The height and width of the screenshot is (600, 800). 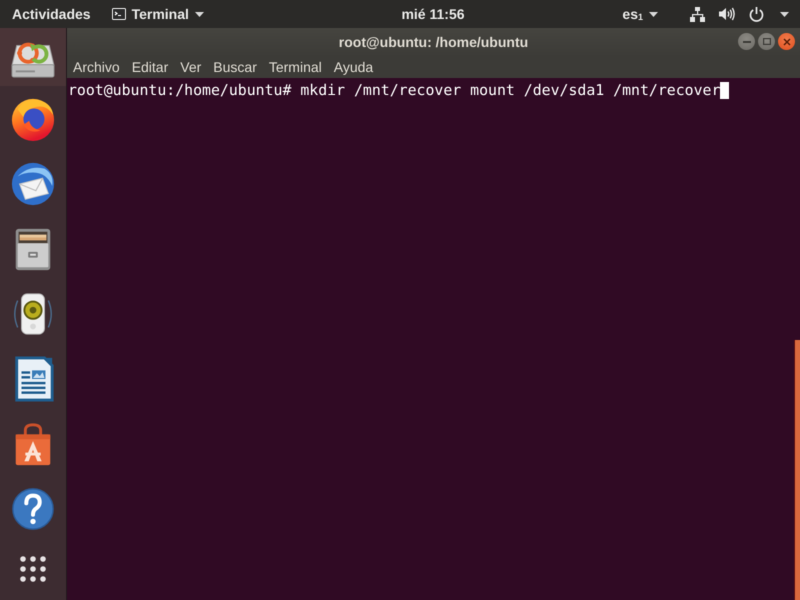 I want to click on menu-item: Editar, so click(x=150, y=67).